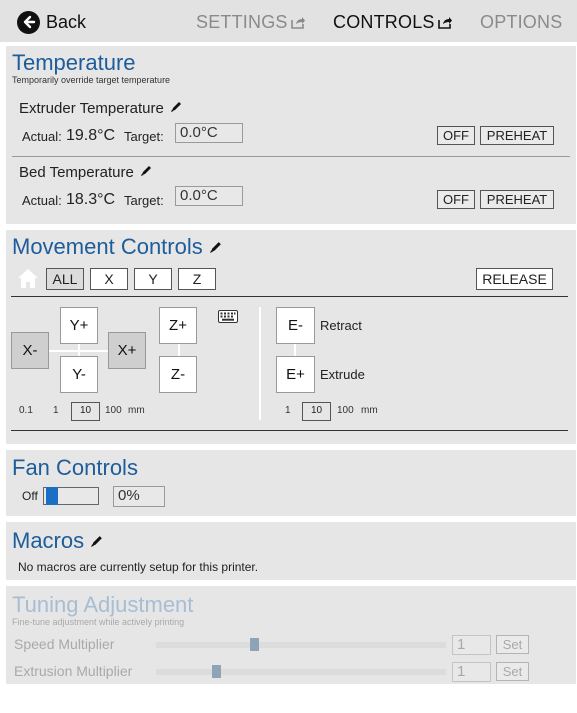  I want to click on speed-slider, so click(301, 644).